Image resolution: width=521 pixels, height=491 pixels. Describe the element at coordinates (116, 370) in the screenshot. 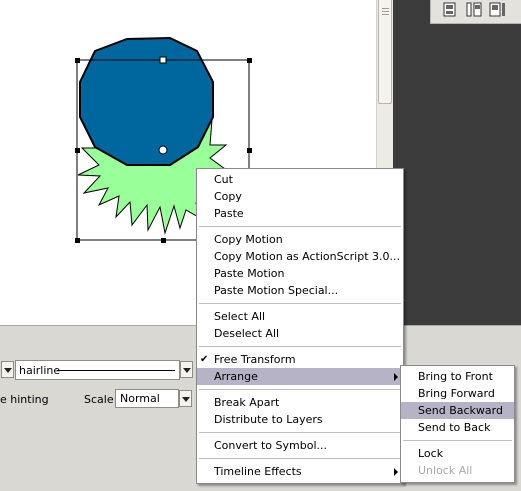

I see `stroke-preview-line` at that location.